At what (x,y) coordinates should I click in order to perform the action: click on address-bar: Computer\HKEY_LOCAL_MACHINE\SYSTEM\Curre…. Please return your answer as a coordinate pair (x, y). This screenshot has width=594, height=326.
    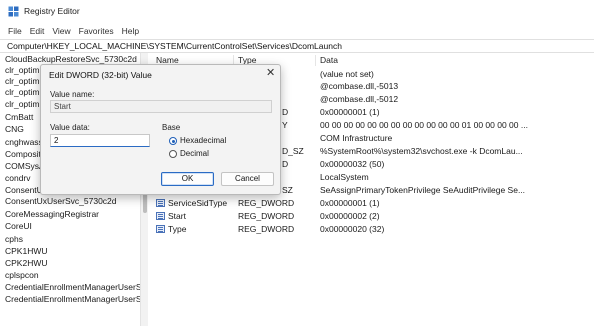
    Looking at the image, I should click on (297, 46).